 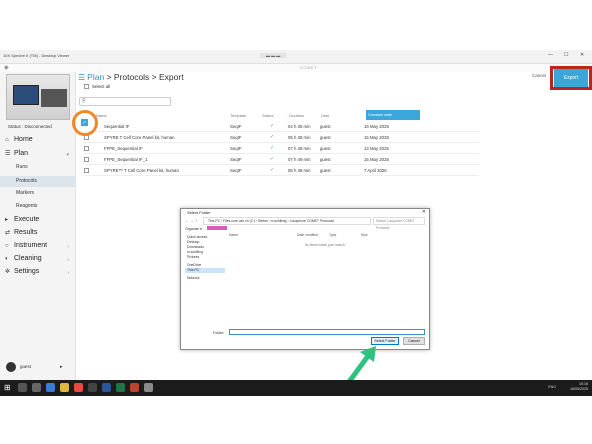 I want to click on col-duration: Duration, so click(x=296, y=115).